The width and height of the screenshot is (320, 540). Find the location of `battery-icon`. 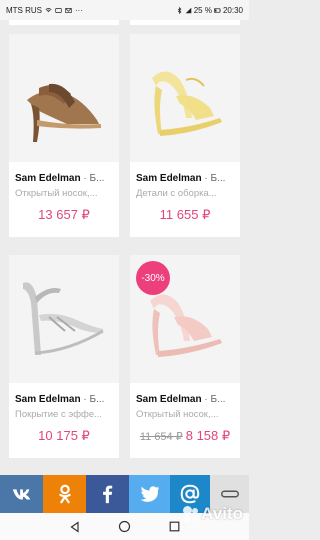

battery-icon is located at coordinates (217, 10).